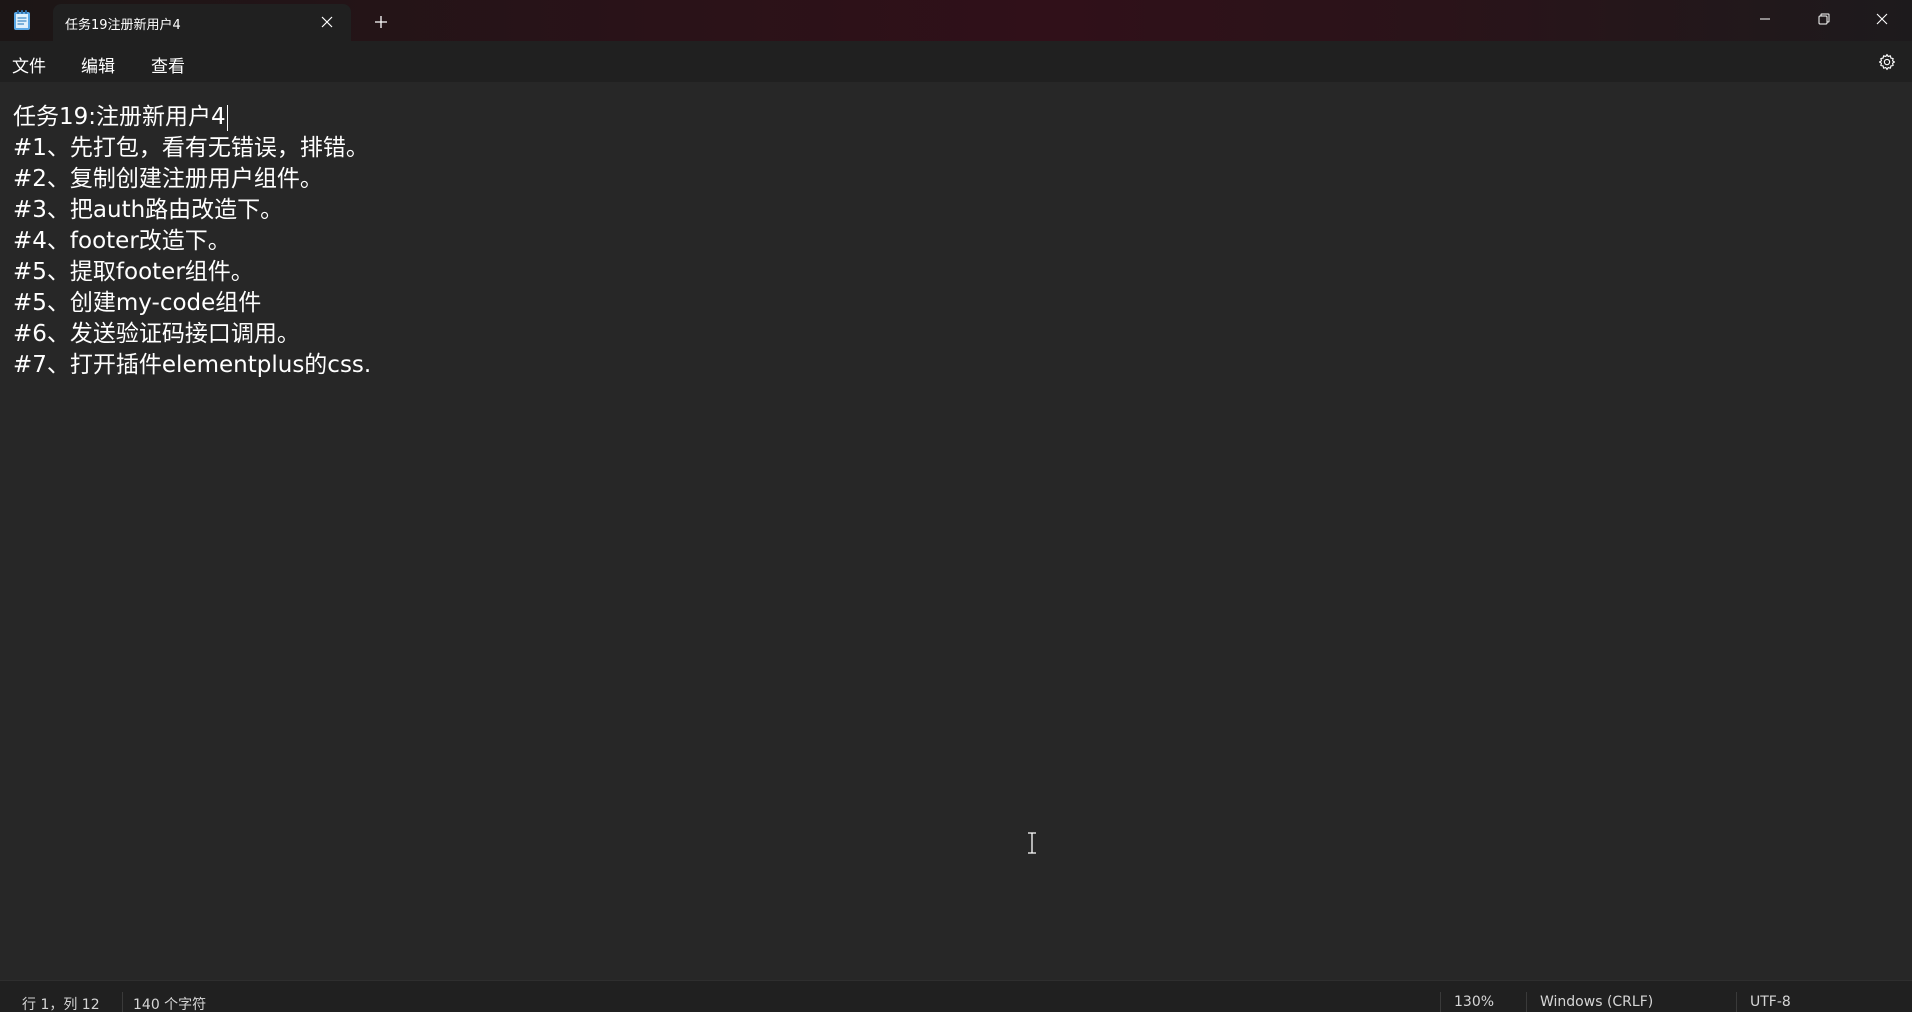 The image size is (1912, 1012). Describe the element at coordinates (192, 272) in the screenshot. I see `editor-line: #5、提取footer组件。` at that location.